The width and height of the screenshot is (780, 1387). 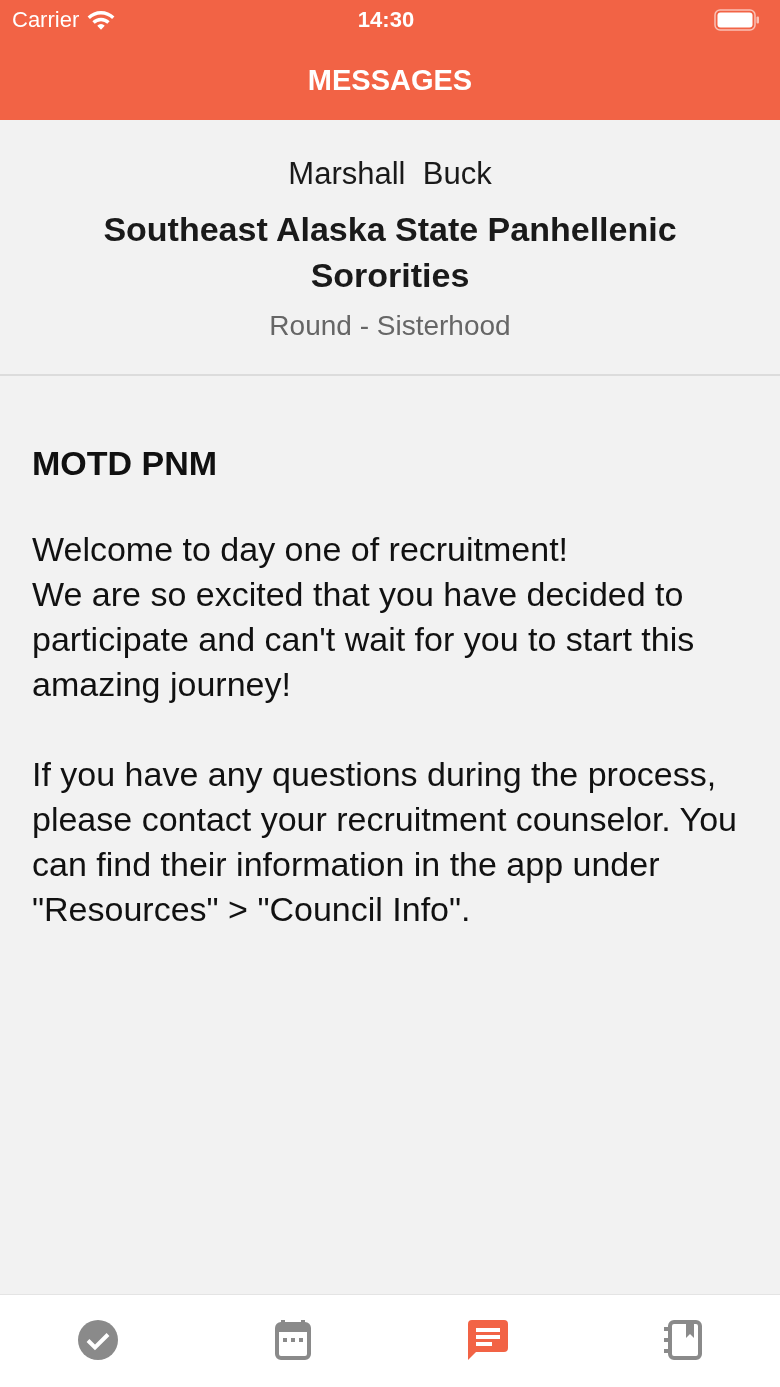 What do you see at coordinates (292, 1340) in the screenshot?
I see `calendar-icon` at bounding box center [292, 1340].